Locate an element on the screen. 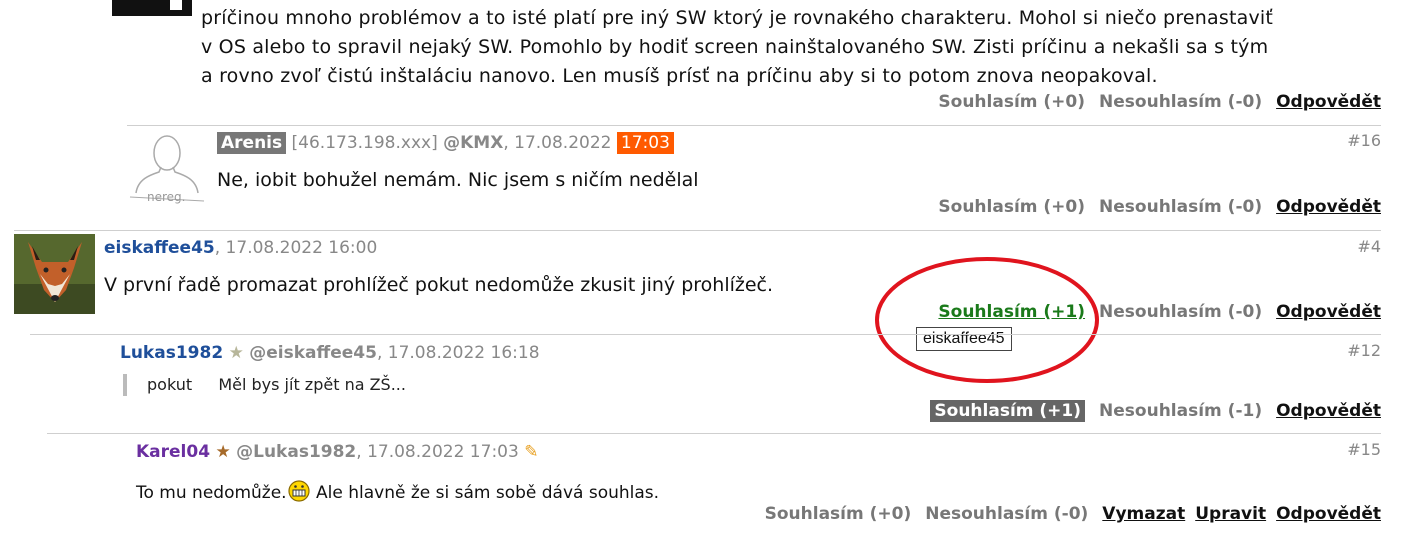 The height and width of the screenshot is (546, 1402). avatar-fragment is located at coordinates (152, 8).